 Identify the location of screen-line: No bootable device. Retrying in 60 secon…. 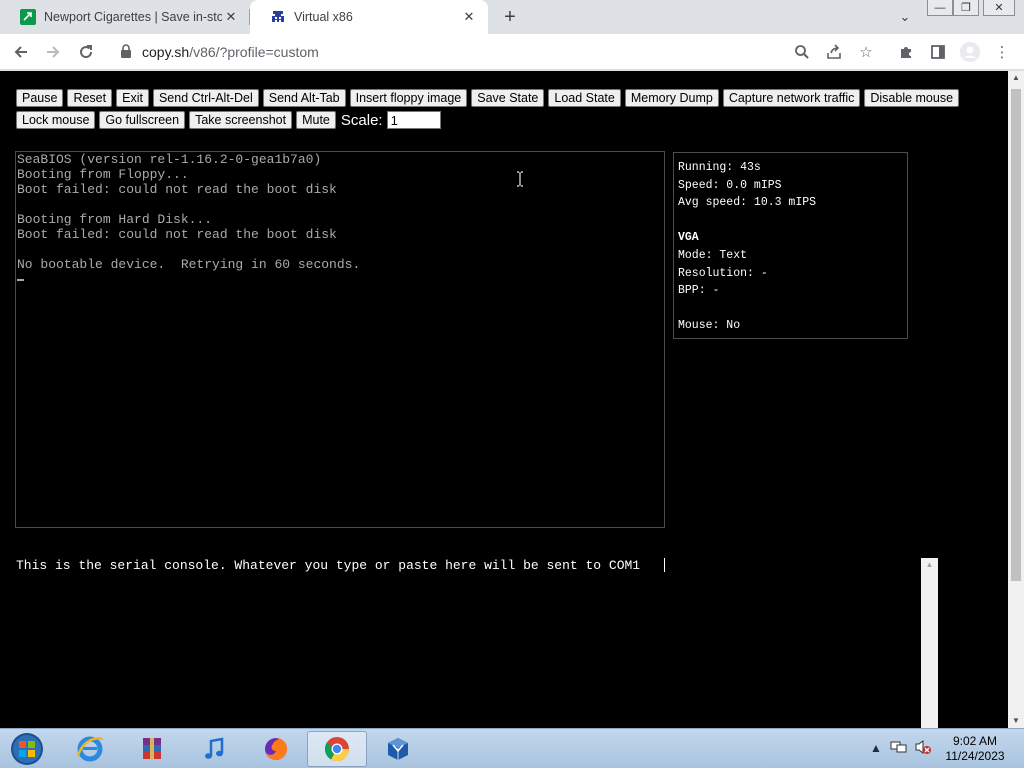
(189, 264).